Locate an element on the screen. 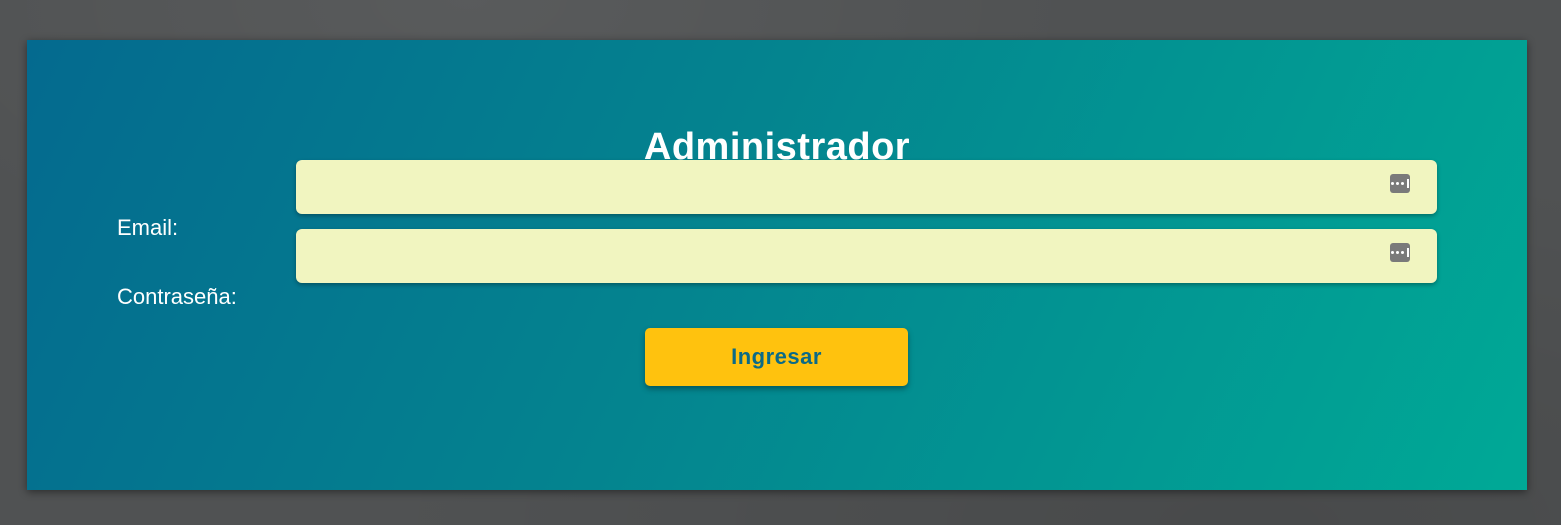  password-field is located at coordinates (866, 256).